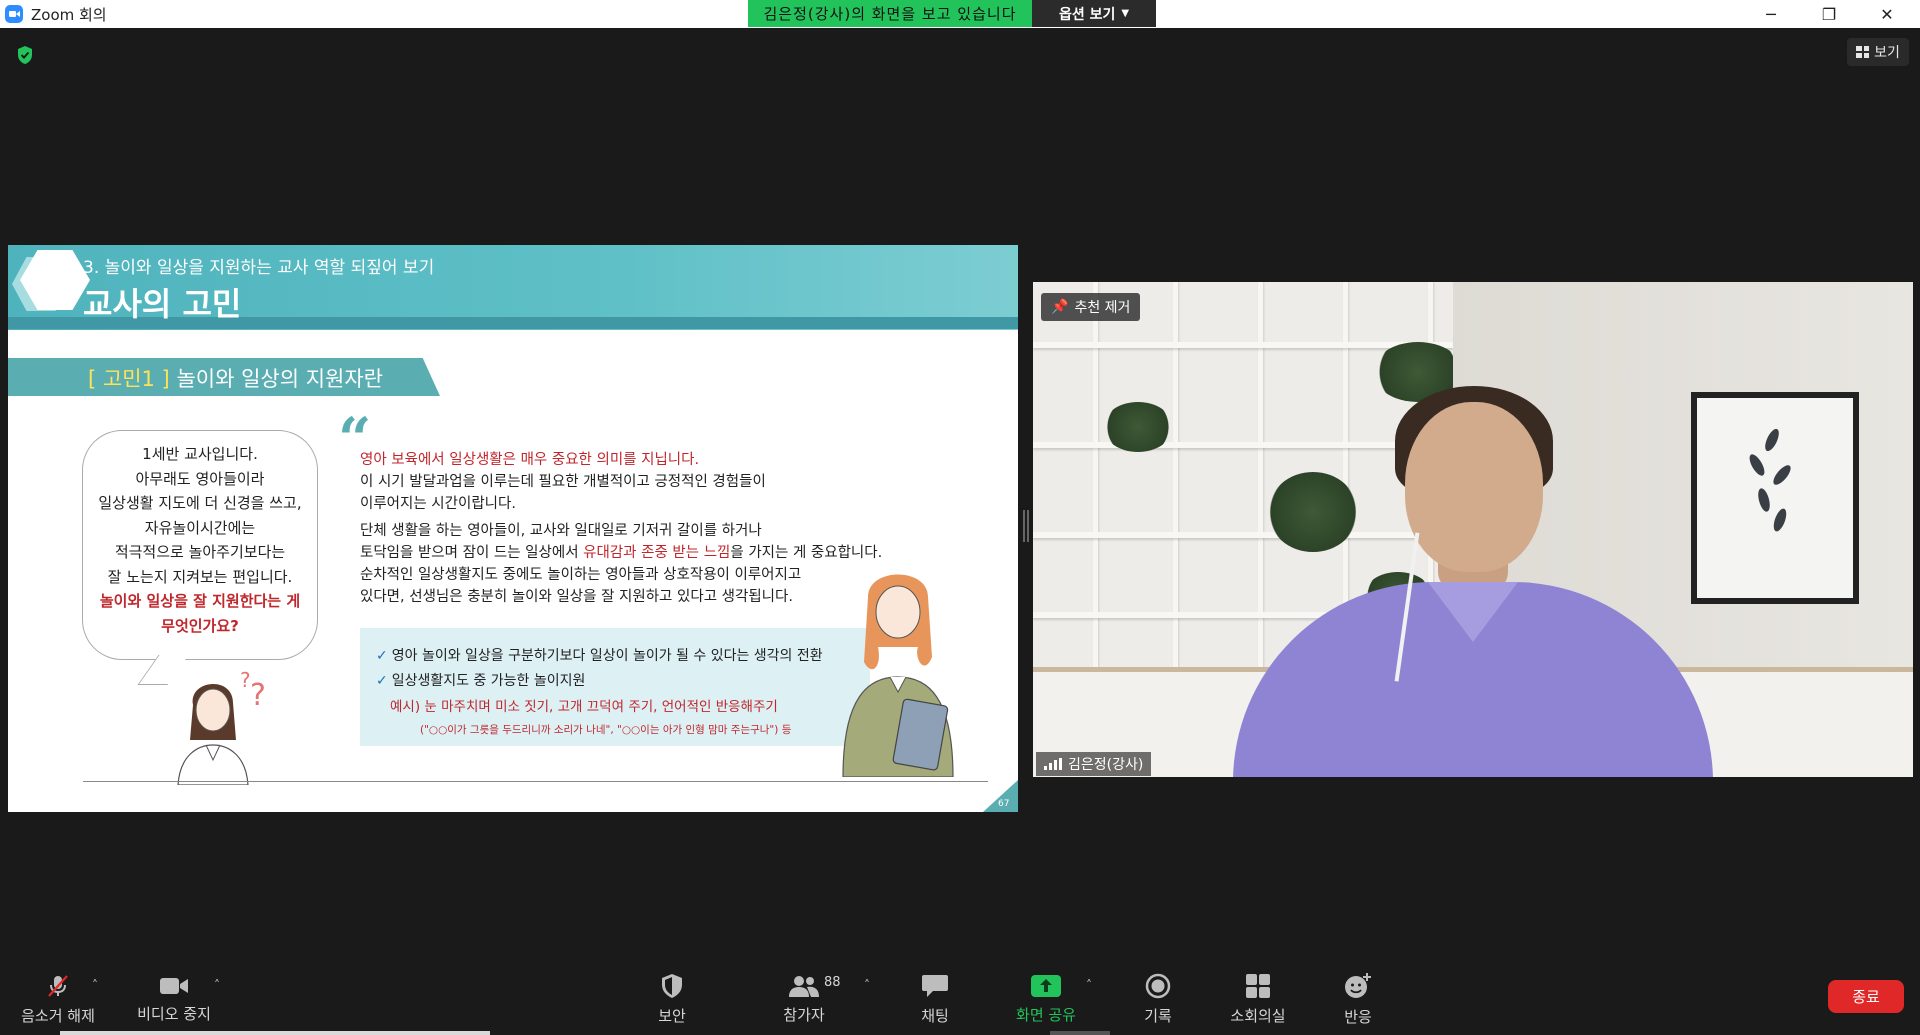 The width and height of the screenshot is (1920, 1035). Describe the element at coordinates (1258, 1015) in the screenshot. I see `breakout-rooms-label: 소회의실` at that location.